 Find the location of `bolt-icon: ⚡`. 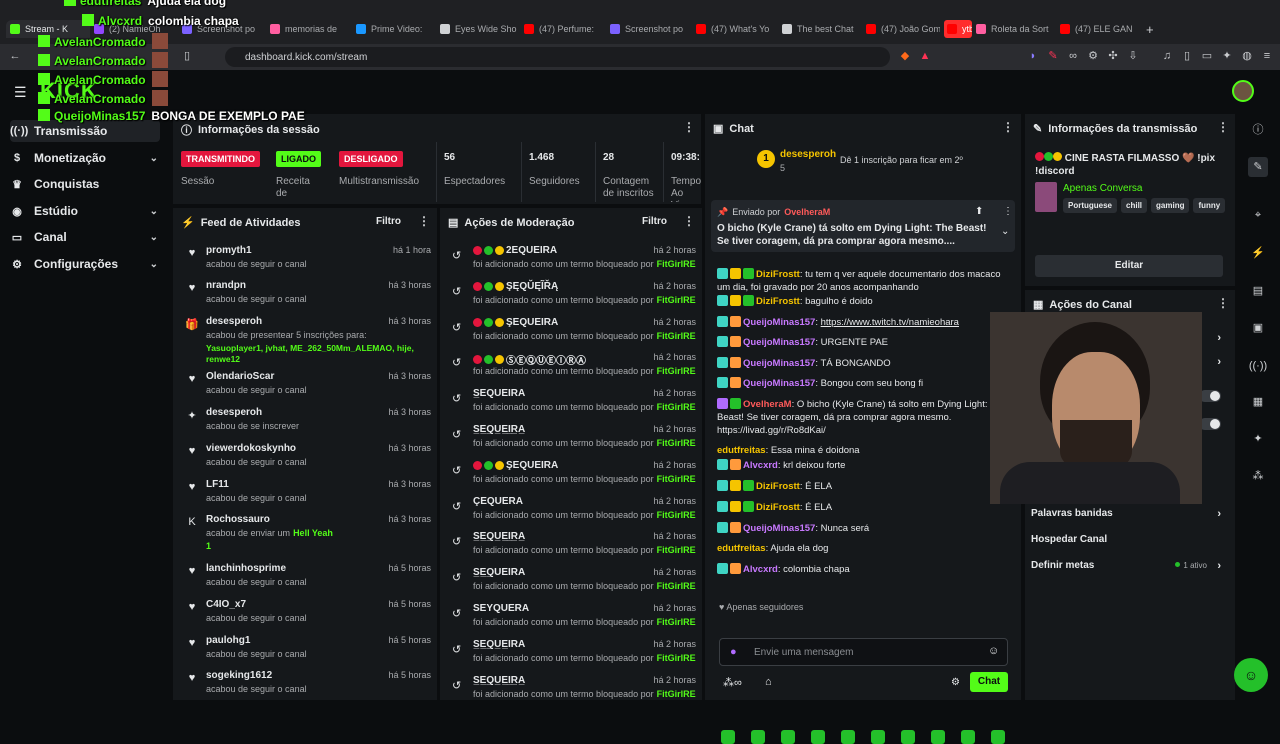

bolt-icon: ⚡ is located at coordinates (1258, 253).